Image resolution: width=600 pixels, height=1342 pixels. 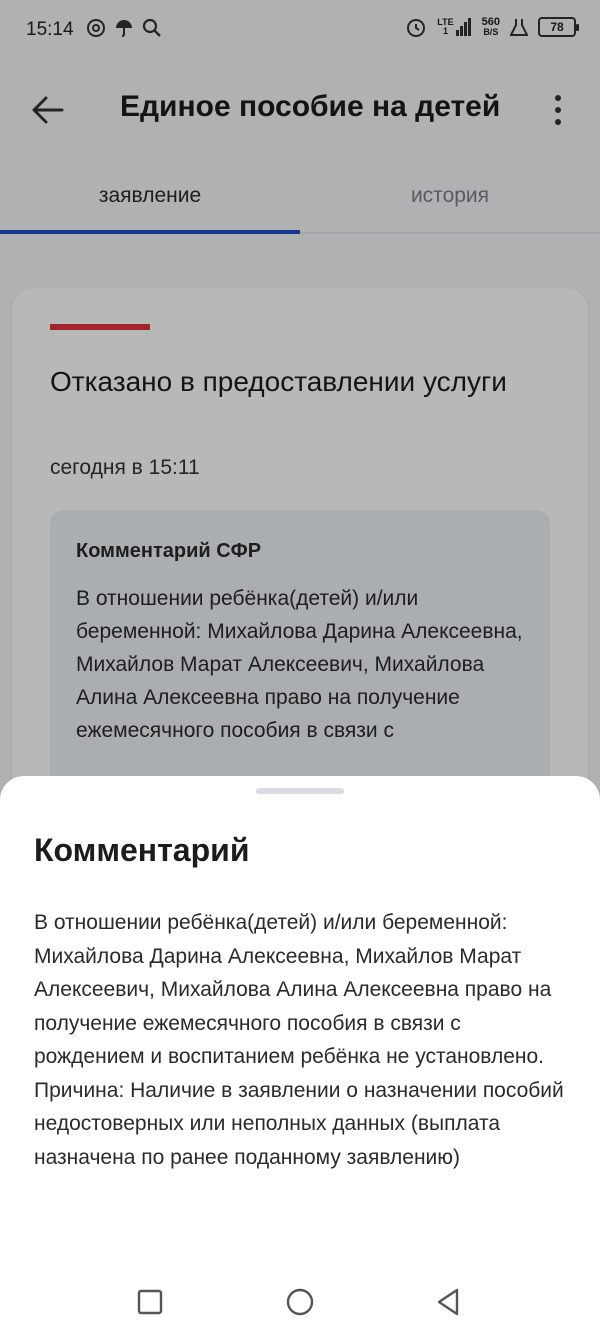 I want to click on nav-back-button, so click(x=448, y=1302).